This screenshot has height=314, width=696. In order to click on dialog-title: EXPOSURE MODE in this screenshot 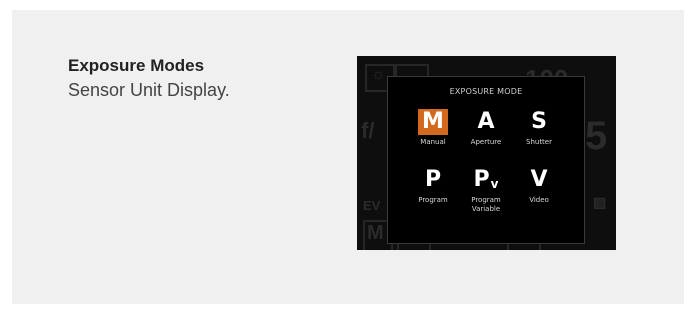, I will do `click(486, 91)`.